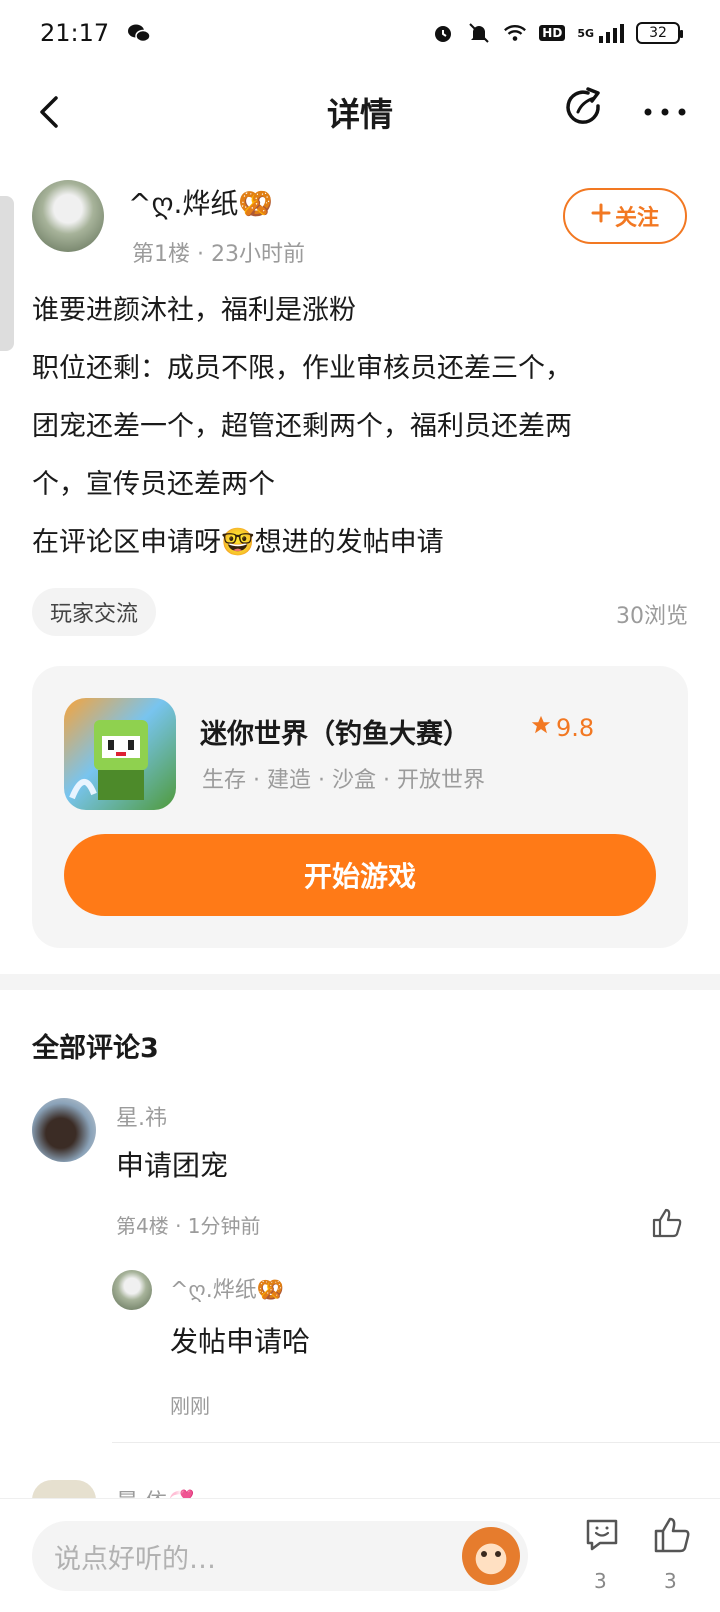 The image size is (720, 1612). Describe the element at coordinates (68, 216) in the screenshot. I see `author-avatar` at that location.